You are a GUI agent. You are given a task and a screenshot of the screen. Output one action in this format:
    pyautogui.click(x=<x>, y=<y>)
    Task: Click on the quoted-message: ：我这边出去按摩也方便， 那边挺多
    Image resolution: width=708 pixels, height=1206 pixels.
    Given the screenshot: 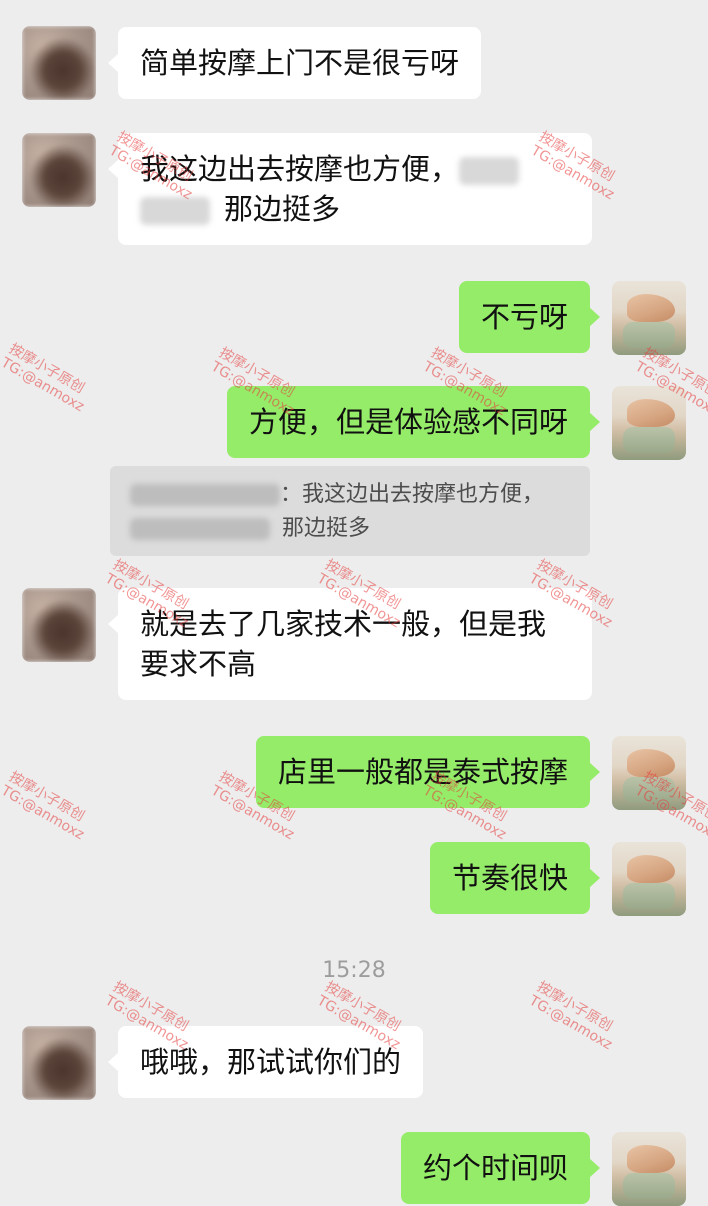 What is the action you would take?
    pyautogui.click(x=350, y=511)
    